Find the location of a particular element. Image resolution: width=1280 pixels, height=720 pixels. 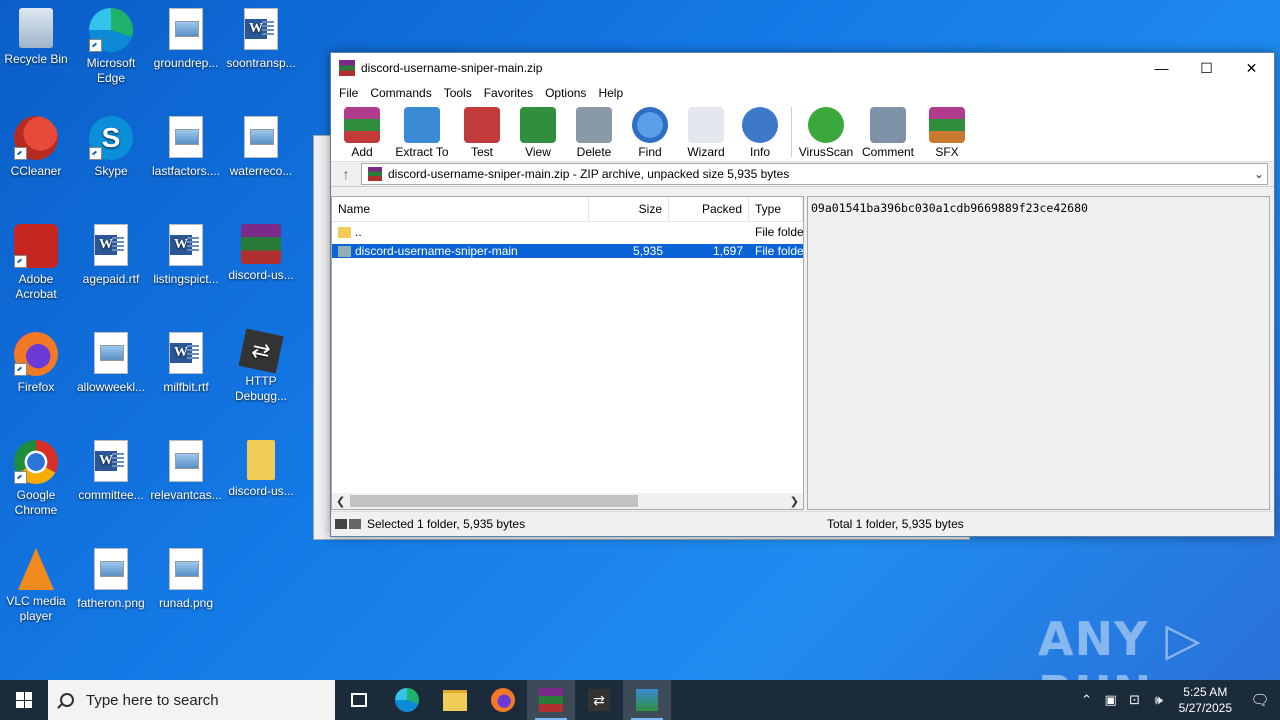

sfx-icon is located at coordinates (947, 125).